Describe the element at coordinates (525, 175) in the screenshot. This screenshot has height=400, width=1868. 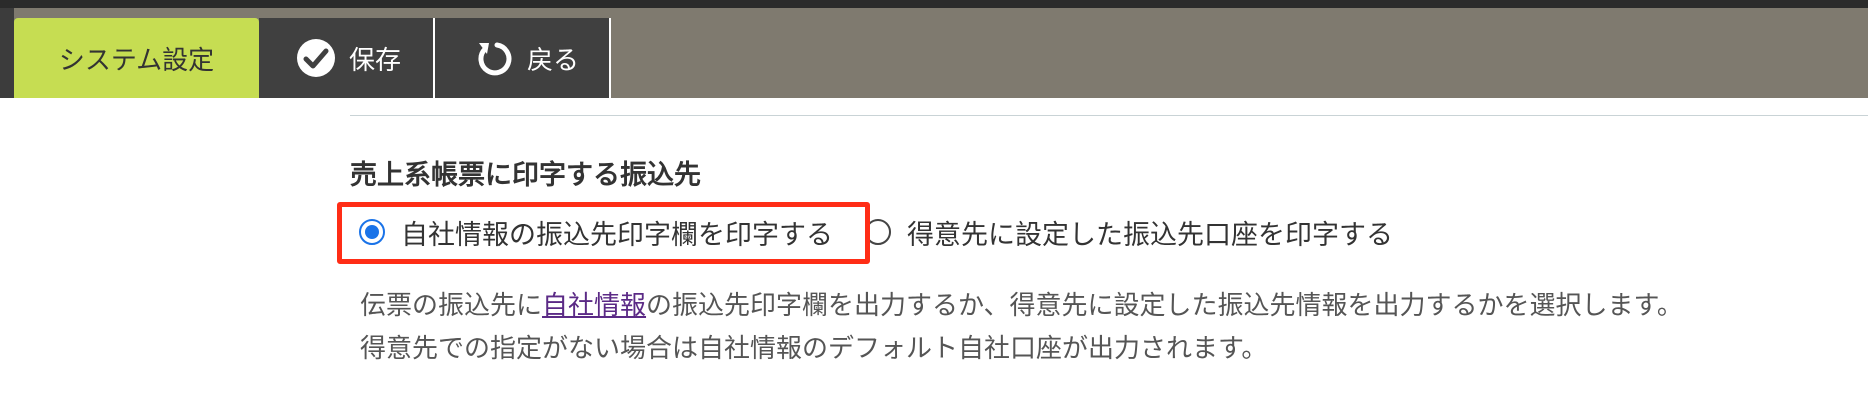
I see `section-title: 売上系帳票に印字する振込先` at that location.